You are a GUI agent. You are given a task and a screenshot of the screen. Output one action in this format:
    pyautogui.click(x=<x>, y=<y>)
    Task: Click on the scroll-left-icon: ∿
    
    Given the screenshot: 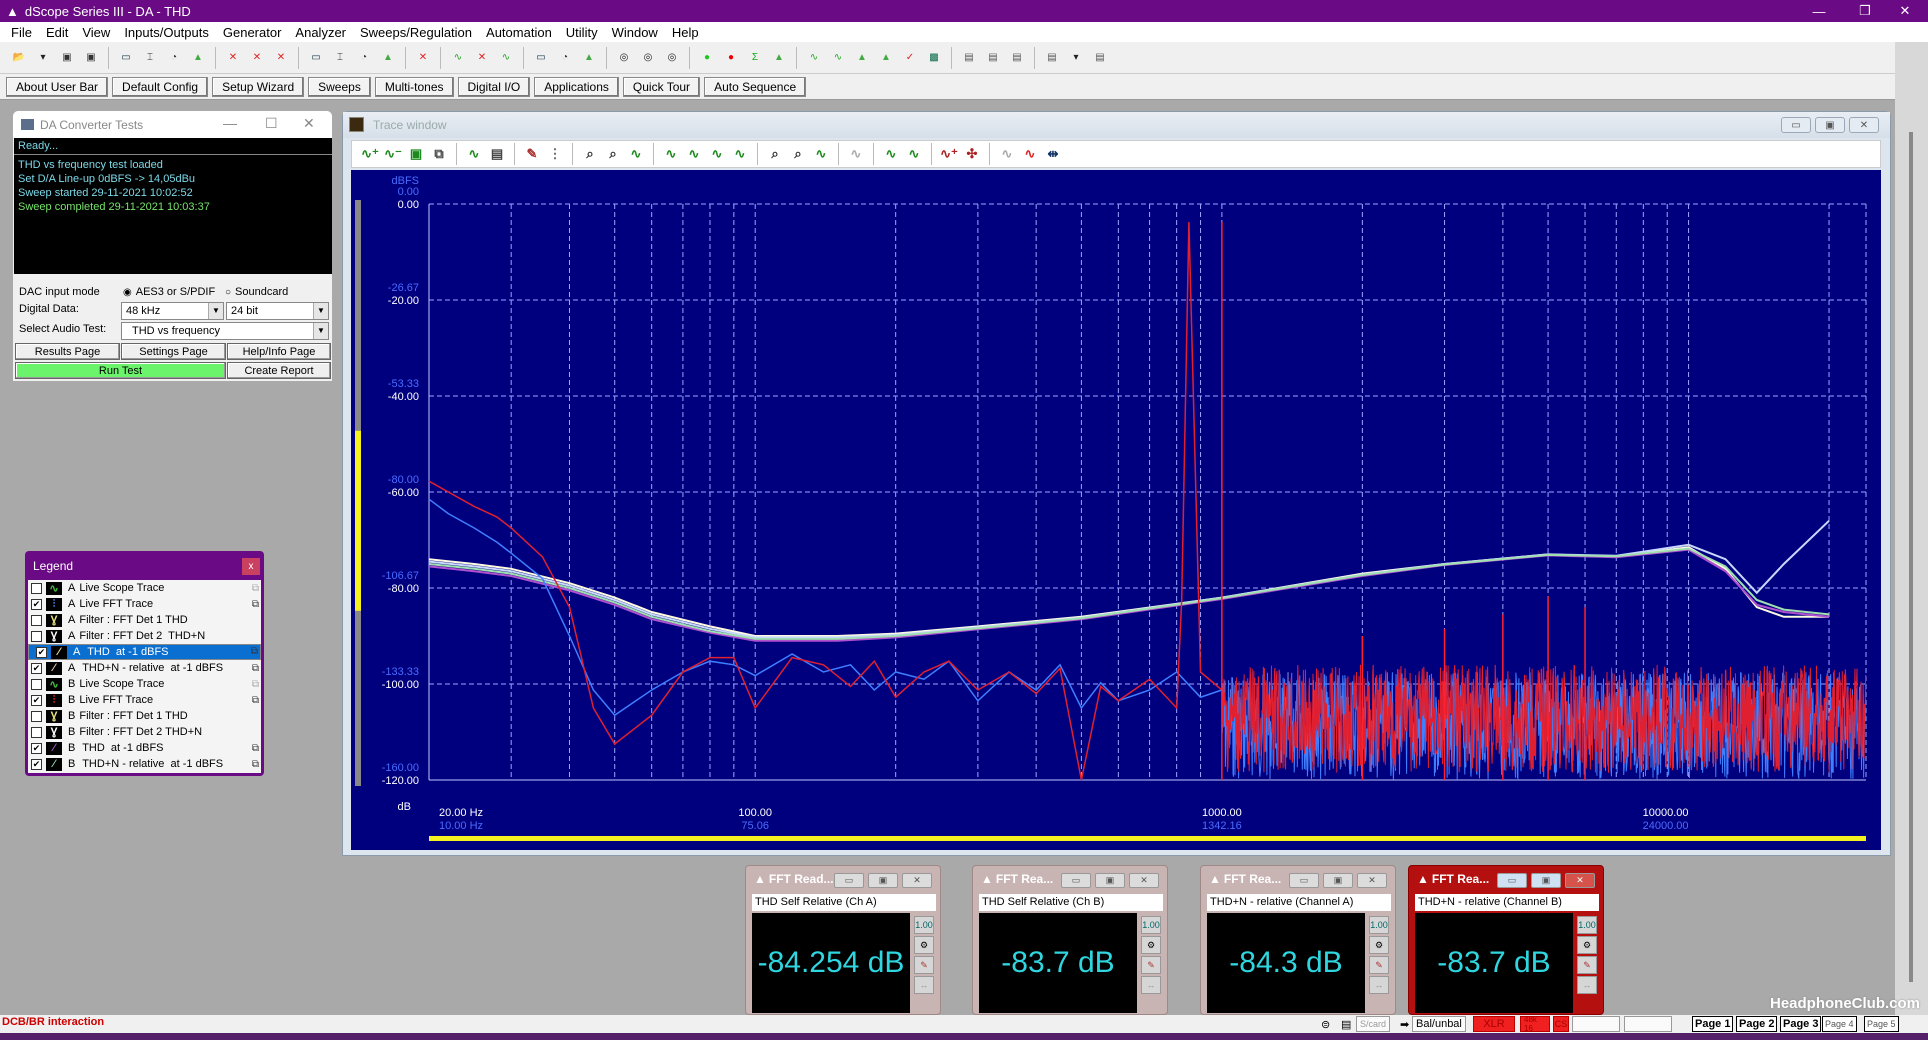 What is the action you would take?
    pyautogui.click(x=671, y=154)
    